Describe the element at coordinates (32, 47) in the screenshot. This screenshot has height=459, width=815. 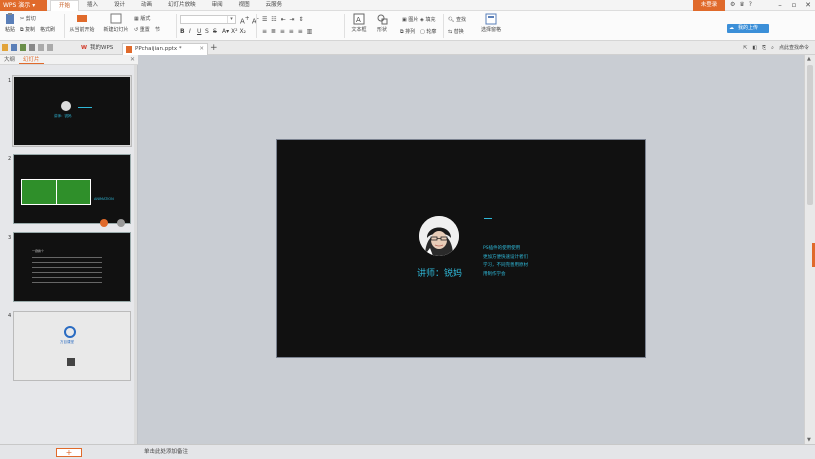
I see `preview-icon` at that location.